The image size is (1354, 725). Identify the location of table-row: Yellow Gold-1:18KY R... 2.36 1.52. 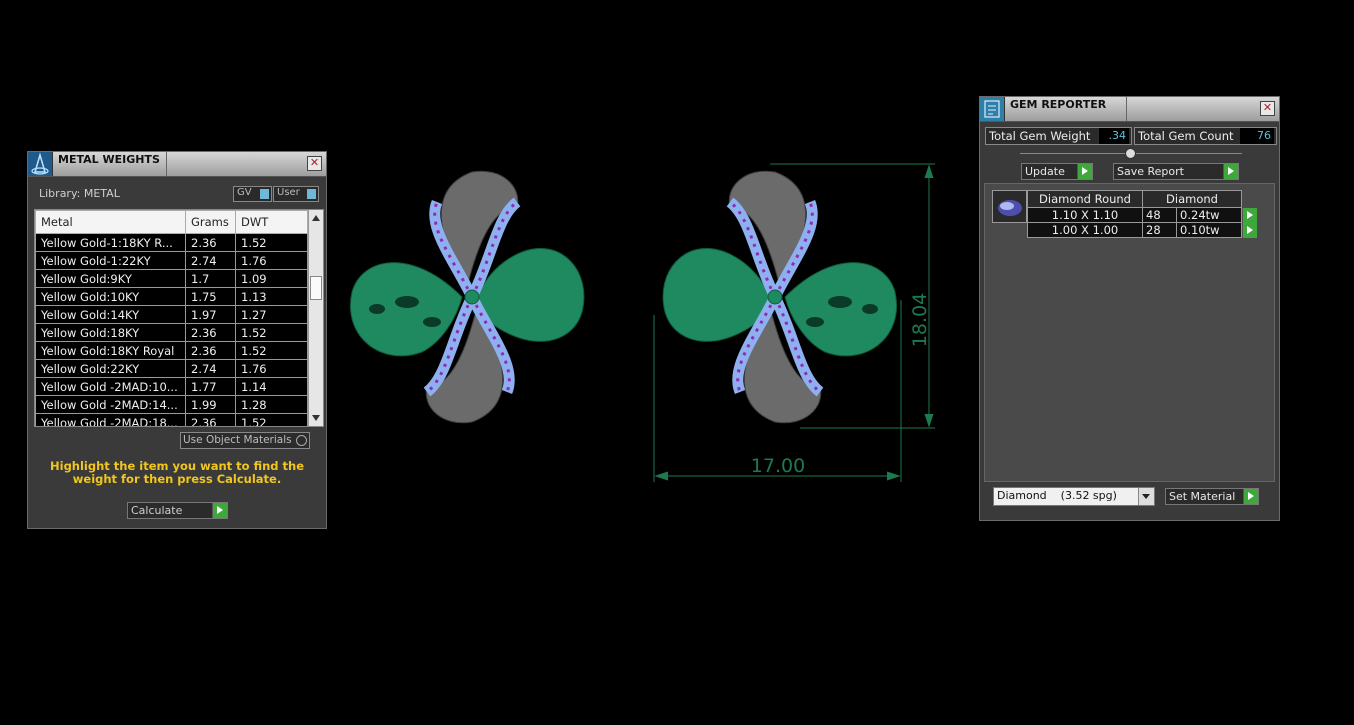
(171, 242).